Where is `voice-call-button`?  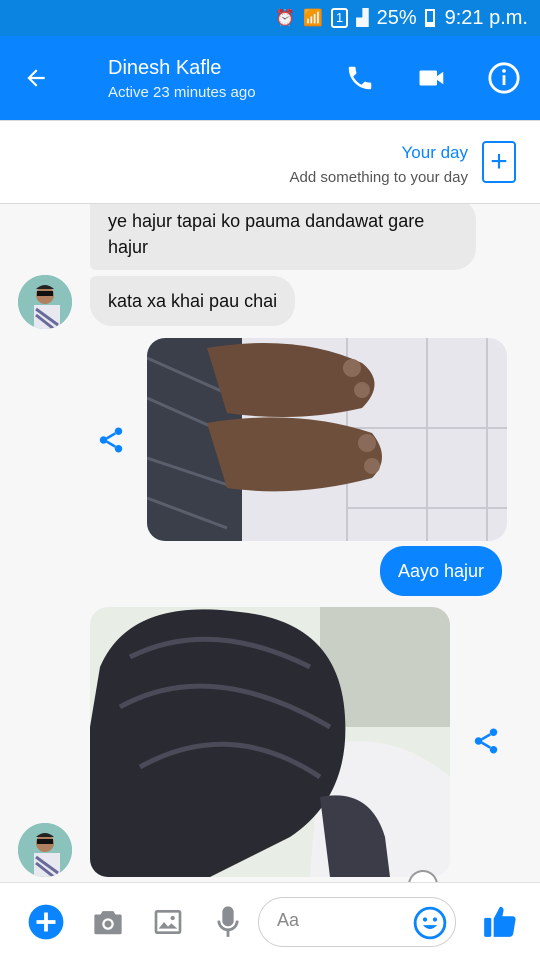 voice-call-button is located at coordinates (360, 78).